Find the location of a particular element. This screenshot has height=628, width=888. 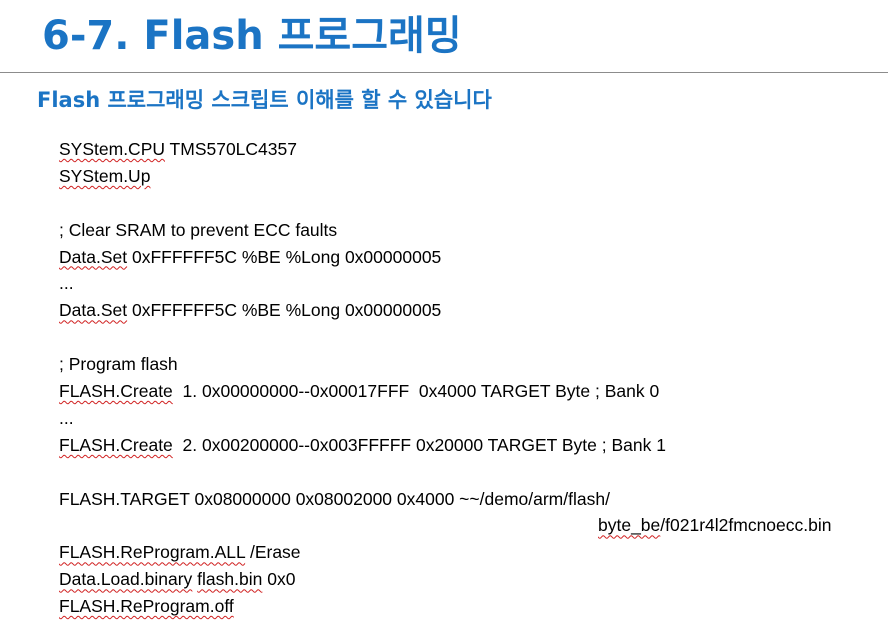

script-args: 0x0 is located at coordinates (279, 579).